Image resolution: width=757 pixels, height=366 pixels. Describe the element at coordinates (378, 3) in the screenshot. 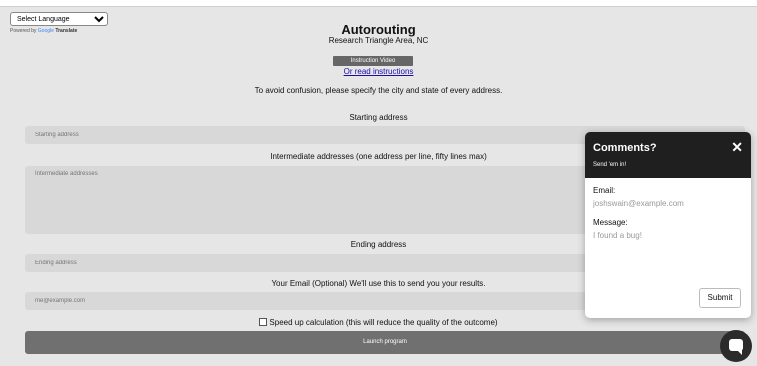

I see `top-bar` at that location.